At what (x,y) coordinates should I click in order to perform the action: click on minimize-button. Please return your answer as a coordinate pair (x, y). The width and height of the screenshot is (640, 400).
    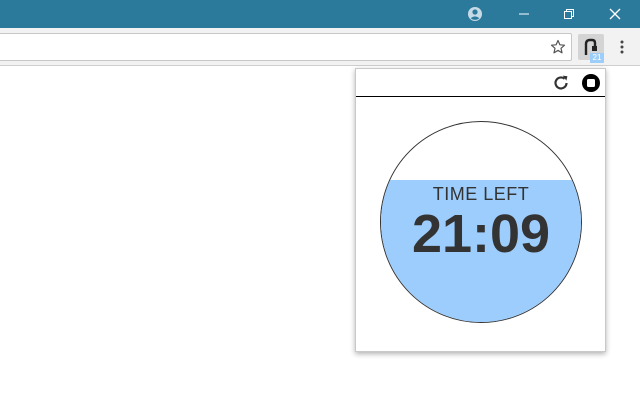
    Looking at the image, I should click on (524, 14).